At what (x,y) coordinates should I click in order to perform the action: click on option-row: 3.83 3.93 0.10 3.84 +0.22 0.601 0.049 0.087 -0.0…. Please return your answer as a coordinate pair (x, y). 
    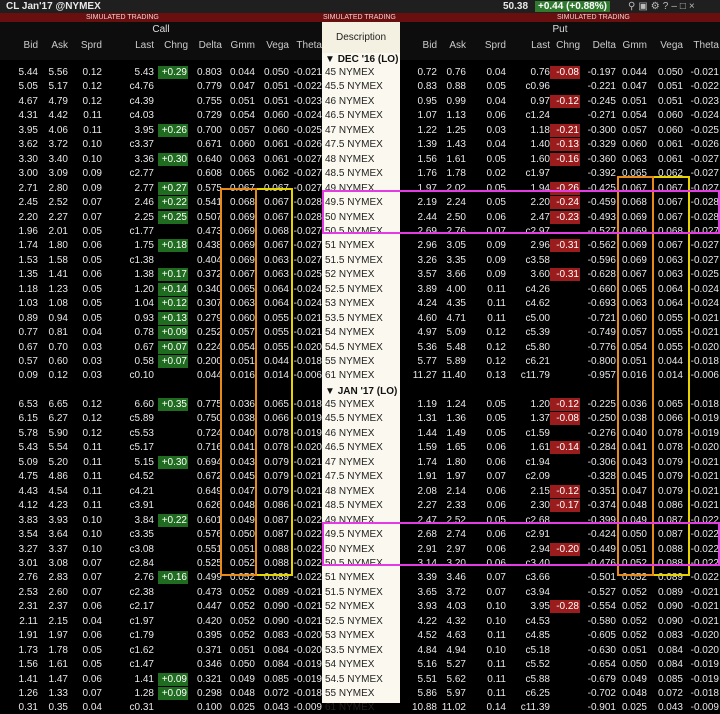
    Looking at the image, I should click on (360, 520).